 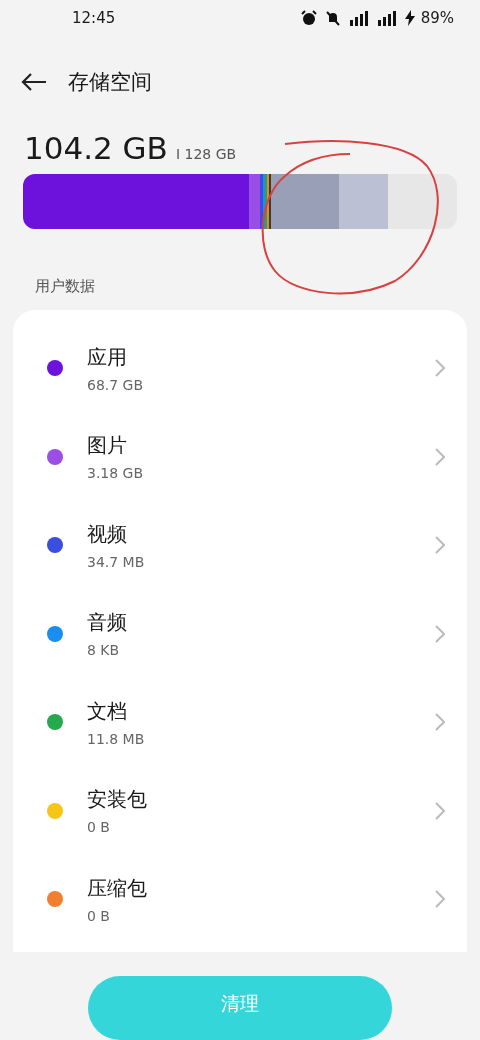 What do you see at coordinates (116, 738) in the screenshot?
I see `category-size: 11.8 MB` at bounding box center [116, 738].